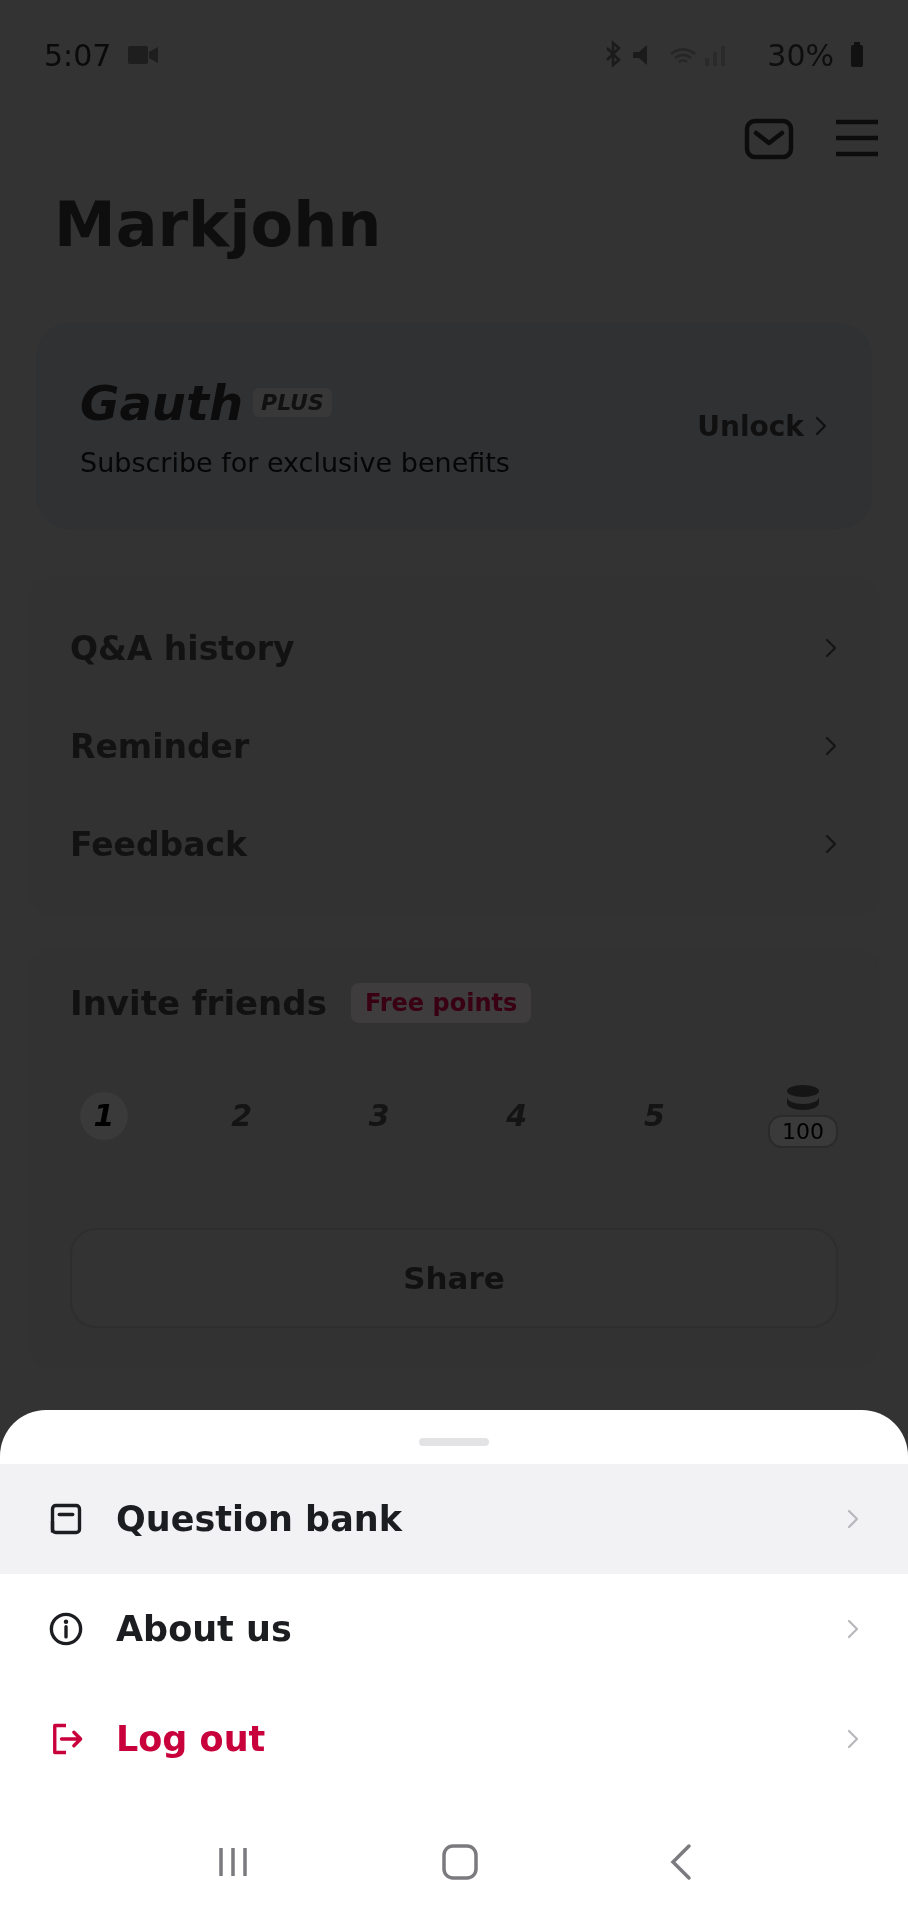 This screenshot has height=1920, width=908. Describe the element at coordinates (454, 1442) in the screenshot. I see `drag-handle` at that location.